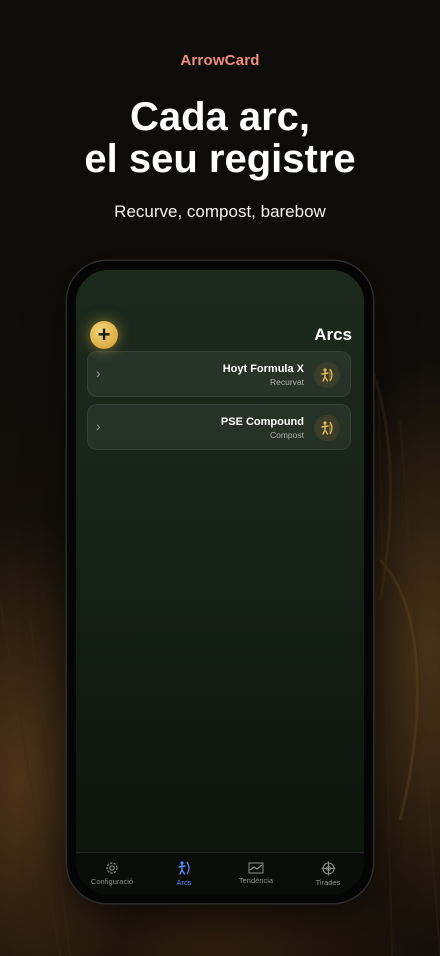 This screenshot has width=440, height=956. Describe the element at coordinates (112, 868) in the screenshot. I see `gear-icon` at that location.